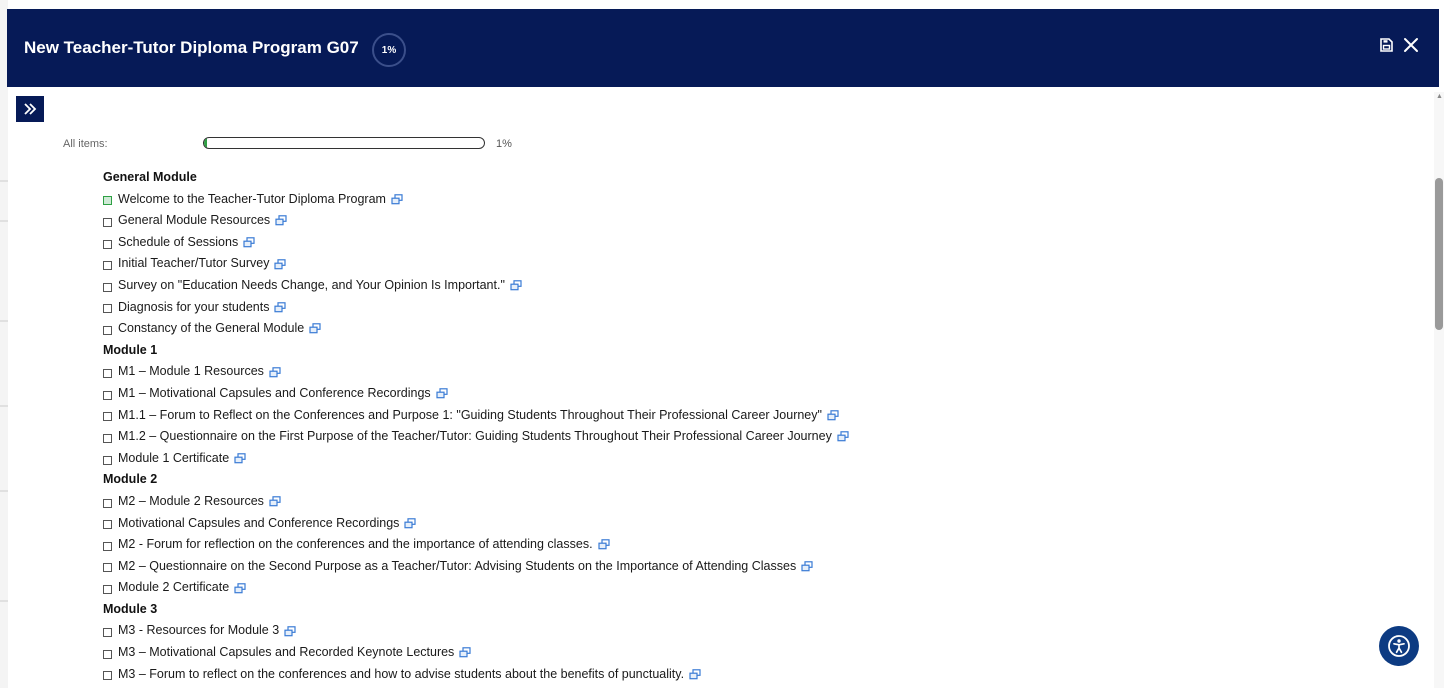 This screenshot has height=688, width=1448. What do you see at coordinates (150, 177) in the screenshot?
I see `section-heading-label: General Module` at bounding box center [150, 177].